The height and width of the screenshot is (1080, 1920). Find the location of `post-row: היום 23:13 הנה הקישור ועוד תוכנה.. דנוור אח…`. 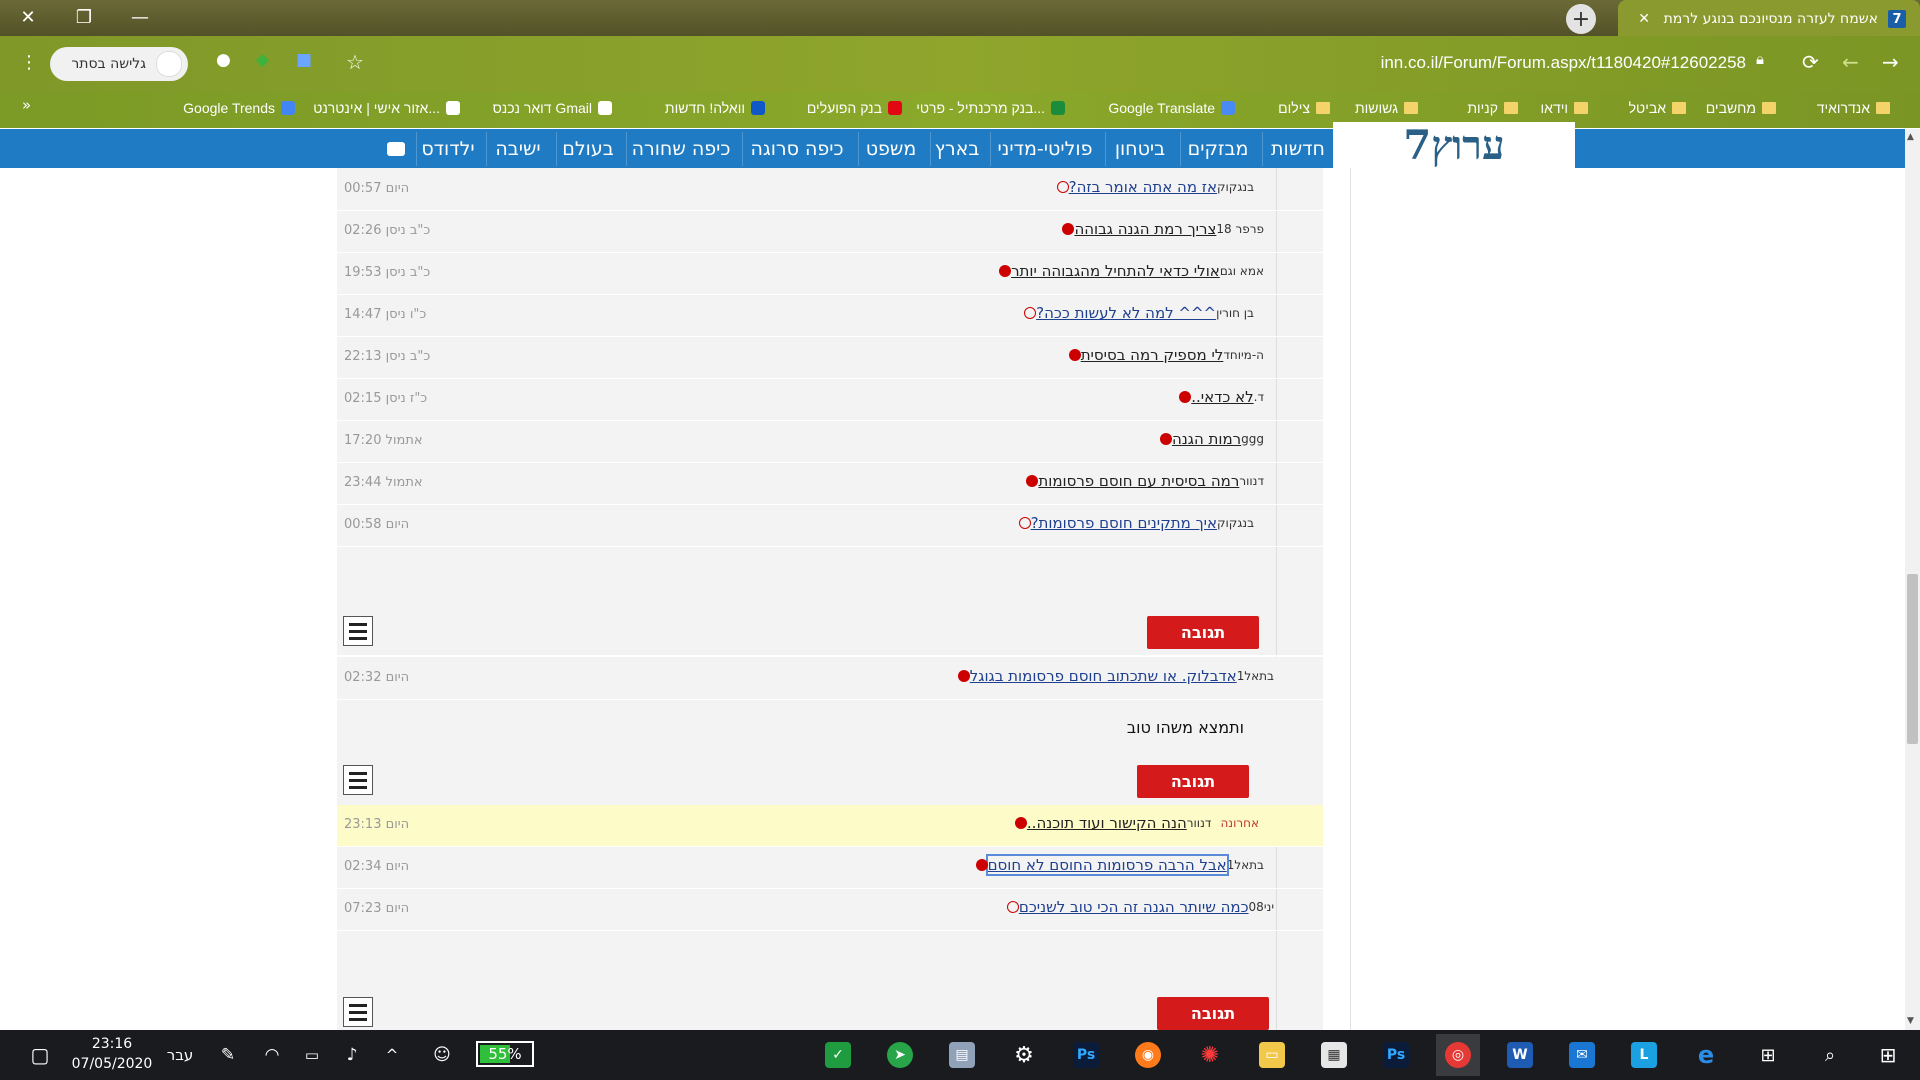

post-row: היום 23:13 הנה הקישור ועוד תוכנה.. דנוור אח… is located at coordinates (830, 826).